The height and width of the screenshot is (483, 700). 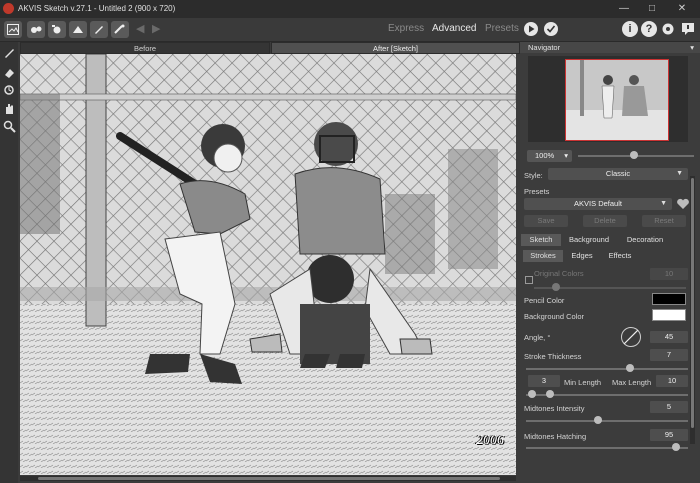 I want to click on subtab-edges: Edges, so click(x=582, y=256).